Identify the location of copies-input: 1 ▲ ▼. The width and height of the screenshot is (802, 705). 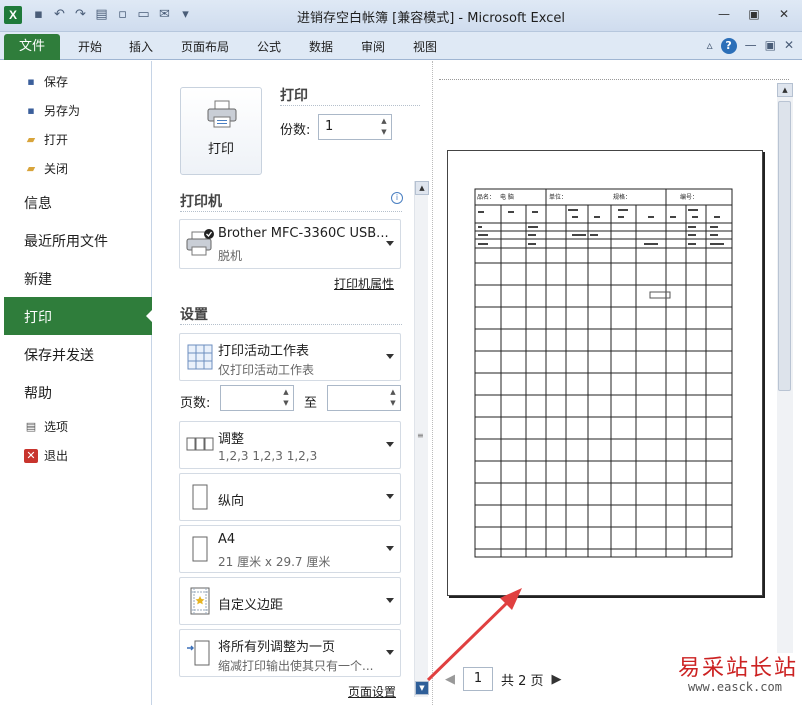
(355, 127).